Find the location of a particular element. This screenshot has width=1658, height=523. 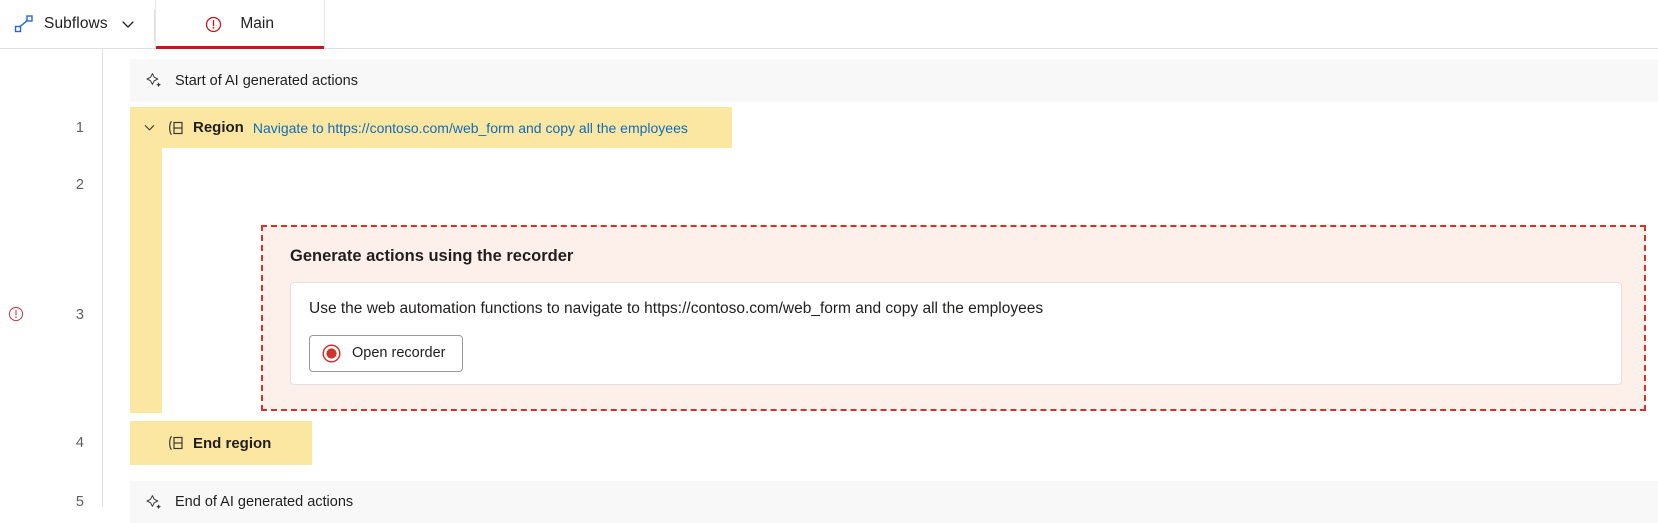

action-row-start-ai: Start of AI generated actions is located at coordinates (894, 80).